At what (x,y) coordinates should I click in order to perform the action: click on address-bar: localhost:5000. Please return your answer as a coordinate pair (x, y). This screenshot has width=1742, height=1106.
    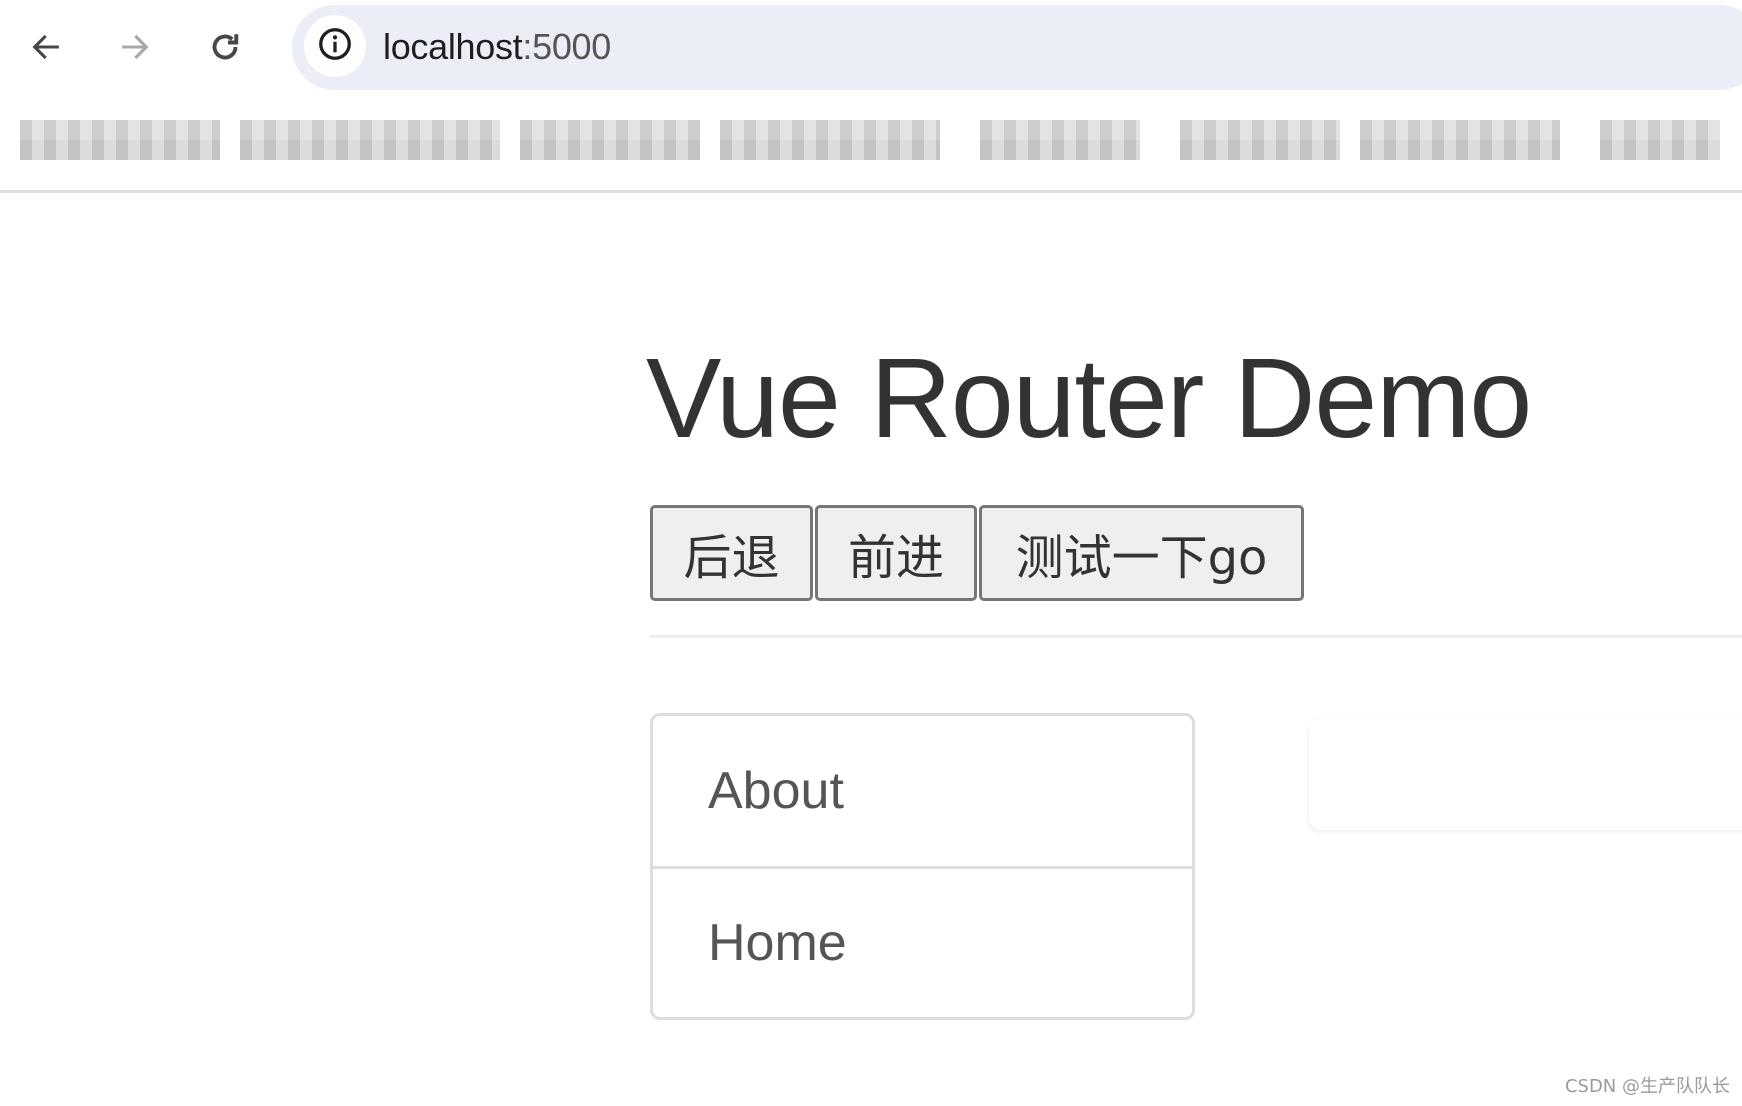
    Looking at the image, I should click on (1017, 47).